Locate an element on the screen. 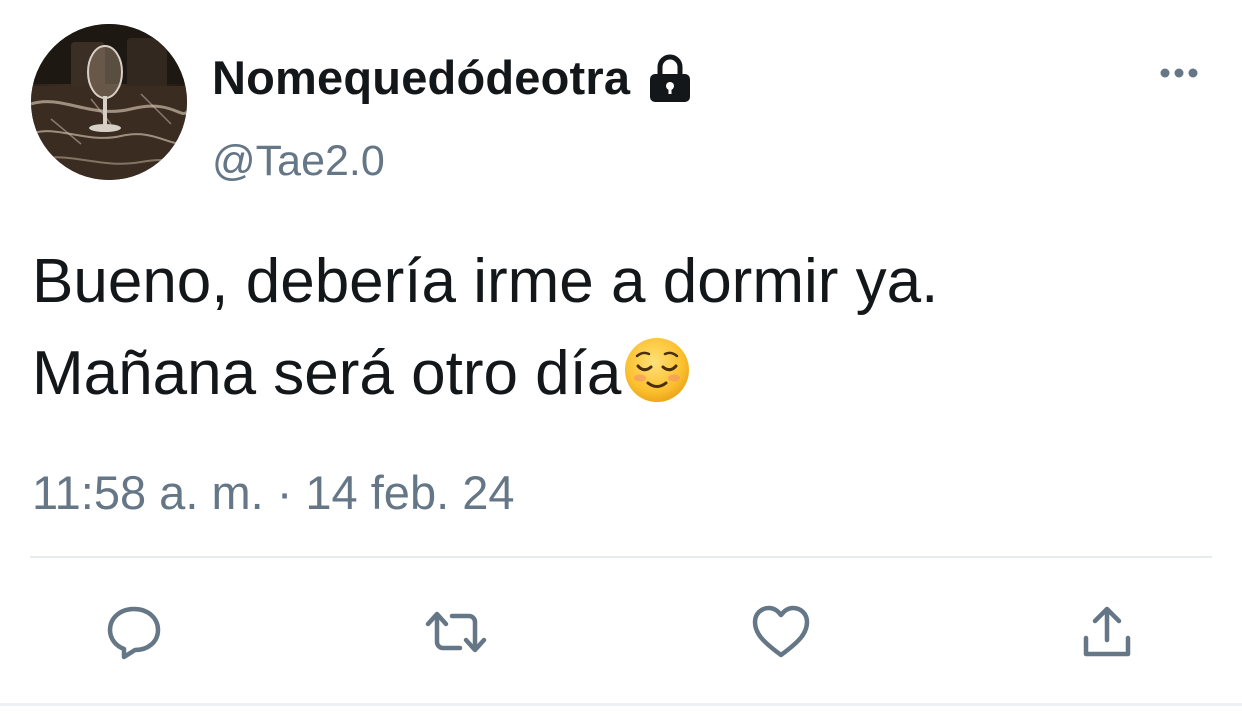 The image size is (1242, 723). retweet-icon is located at coordinates (456, 632).